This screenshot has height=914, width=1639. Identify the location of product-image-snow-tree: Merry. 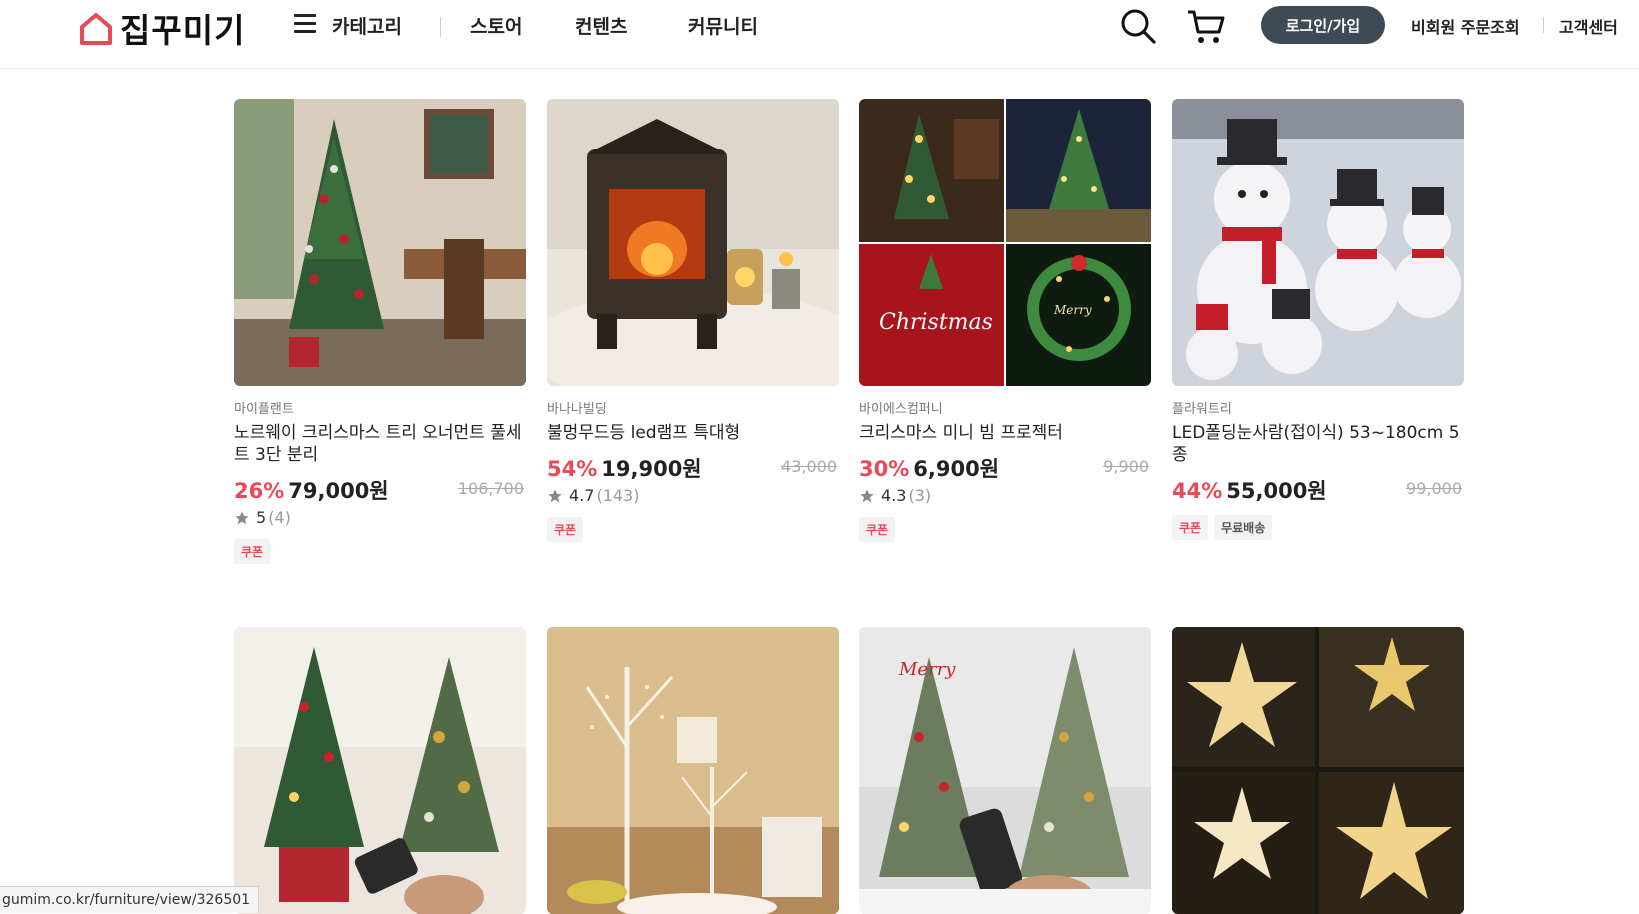
(1005, 770).